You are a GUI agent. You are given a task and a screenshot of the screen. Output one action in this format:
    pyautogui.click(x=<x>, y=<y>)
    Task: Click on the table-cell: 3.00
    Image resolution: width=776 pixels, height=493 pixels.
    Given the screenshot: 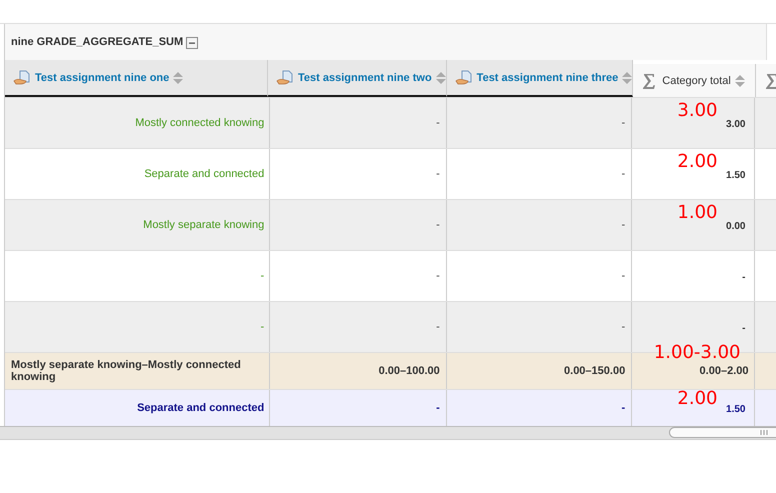 What is the action you would take?
    pyautogui.click(x=736, y=124)
    